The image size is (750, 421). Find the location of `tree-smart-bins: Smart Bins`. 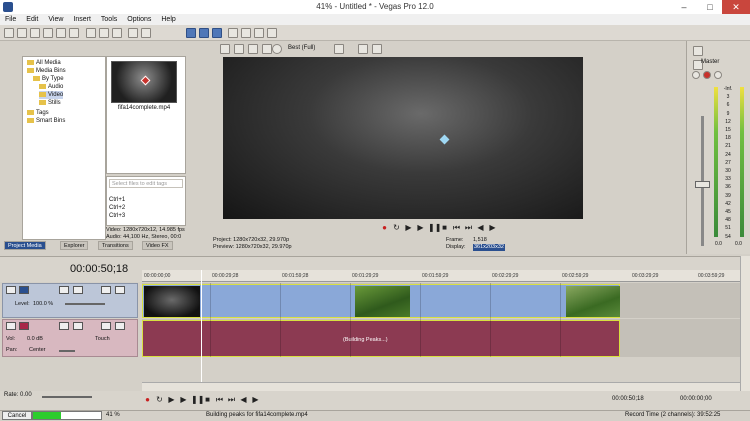

tree-smart-bins: Smart Bins is located at coordinates (46, 121).